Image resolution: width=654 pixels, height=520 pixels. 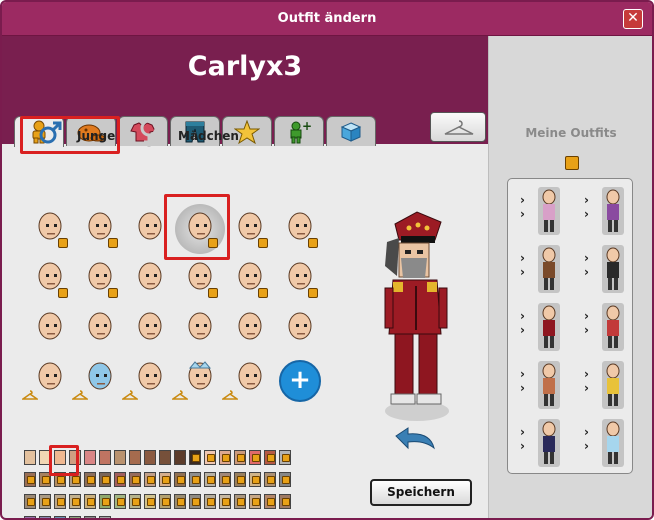 What do you see at coordinates (327, 19) in the screenshot?
I see `title-bar: Outfit ändern ✕` at bounding box center [327, 19].